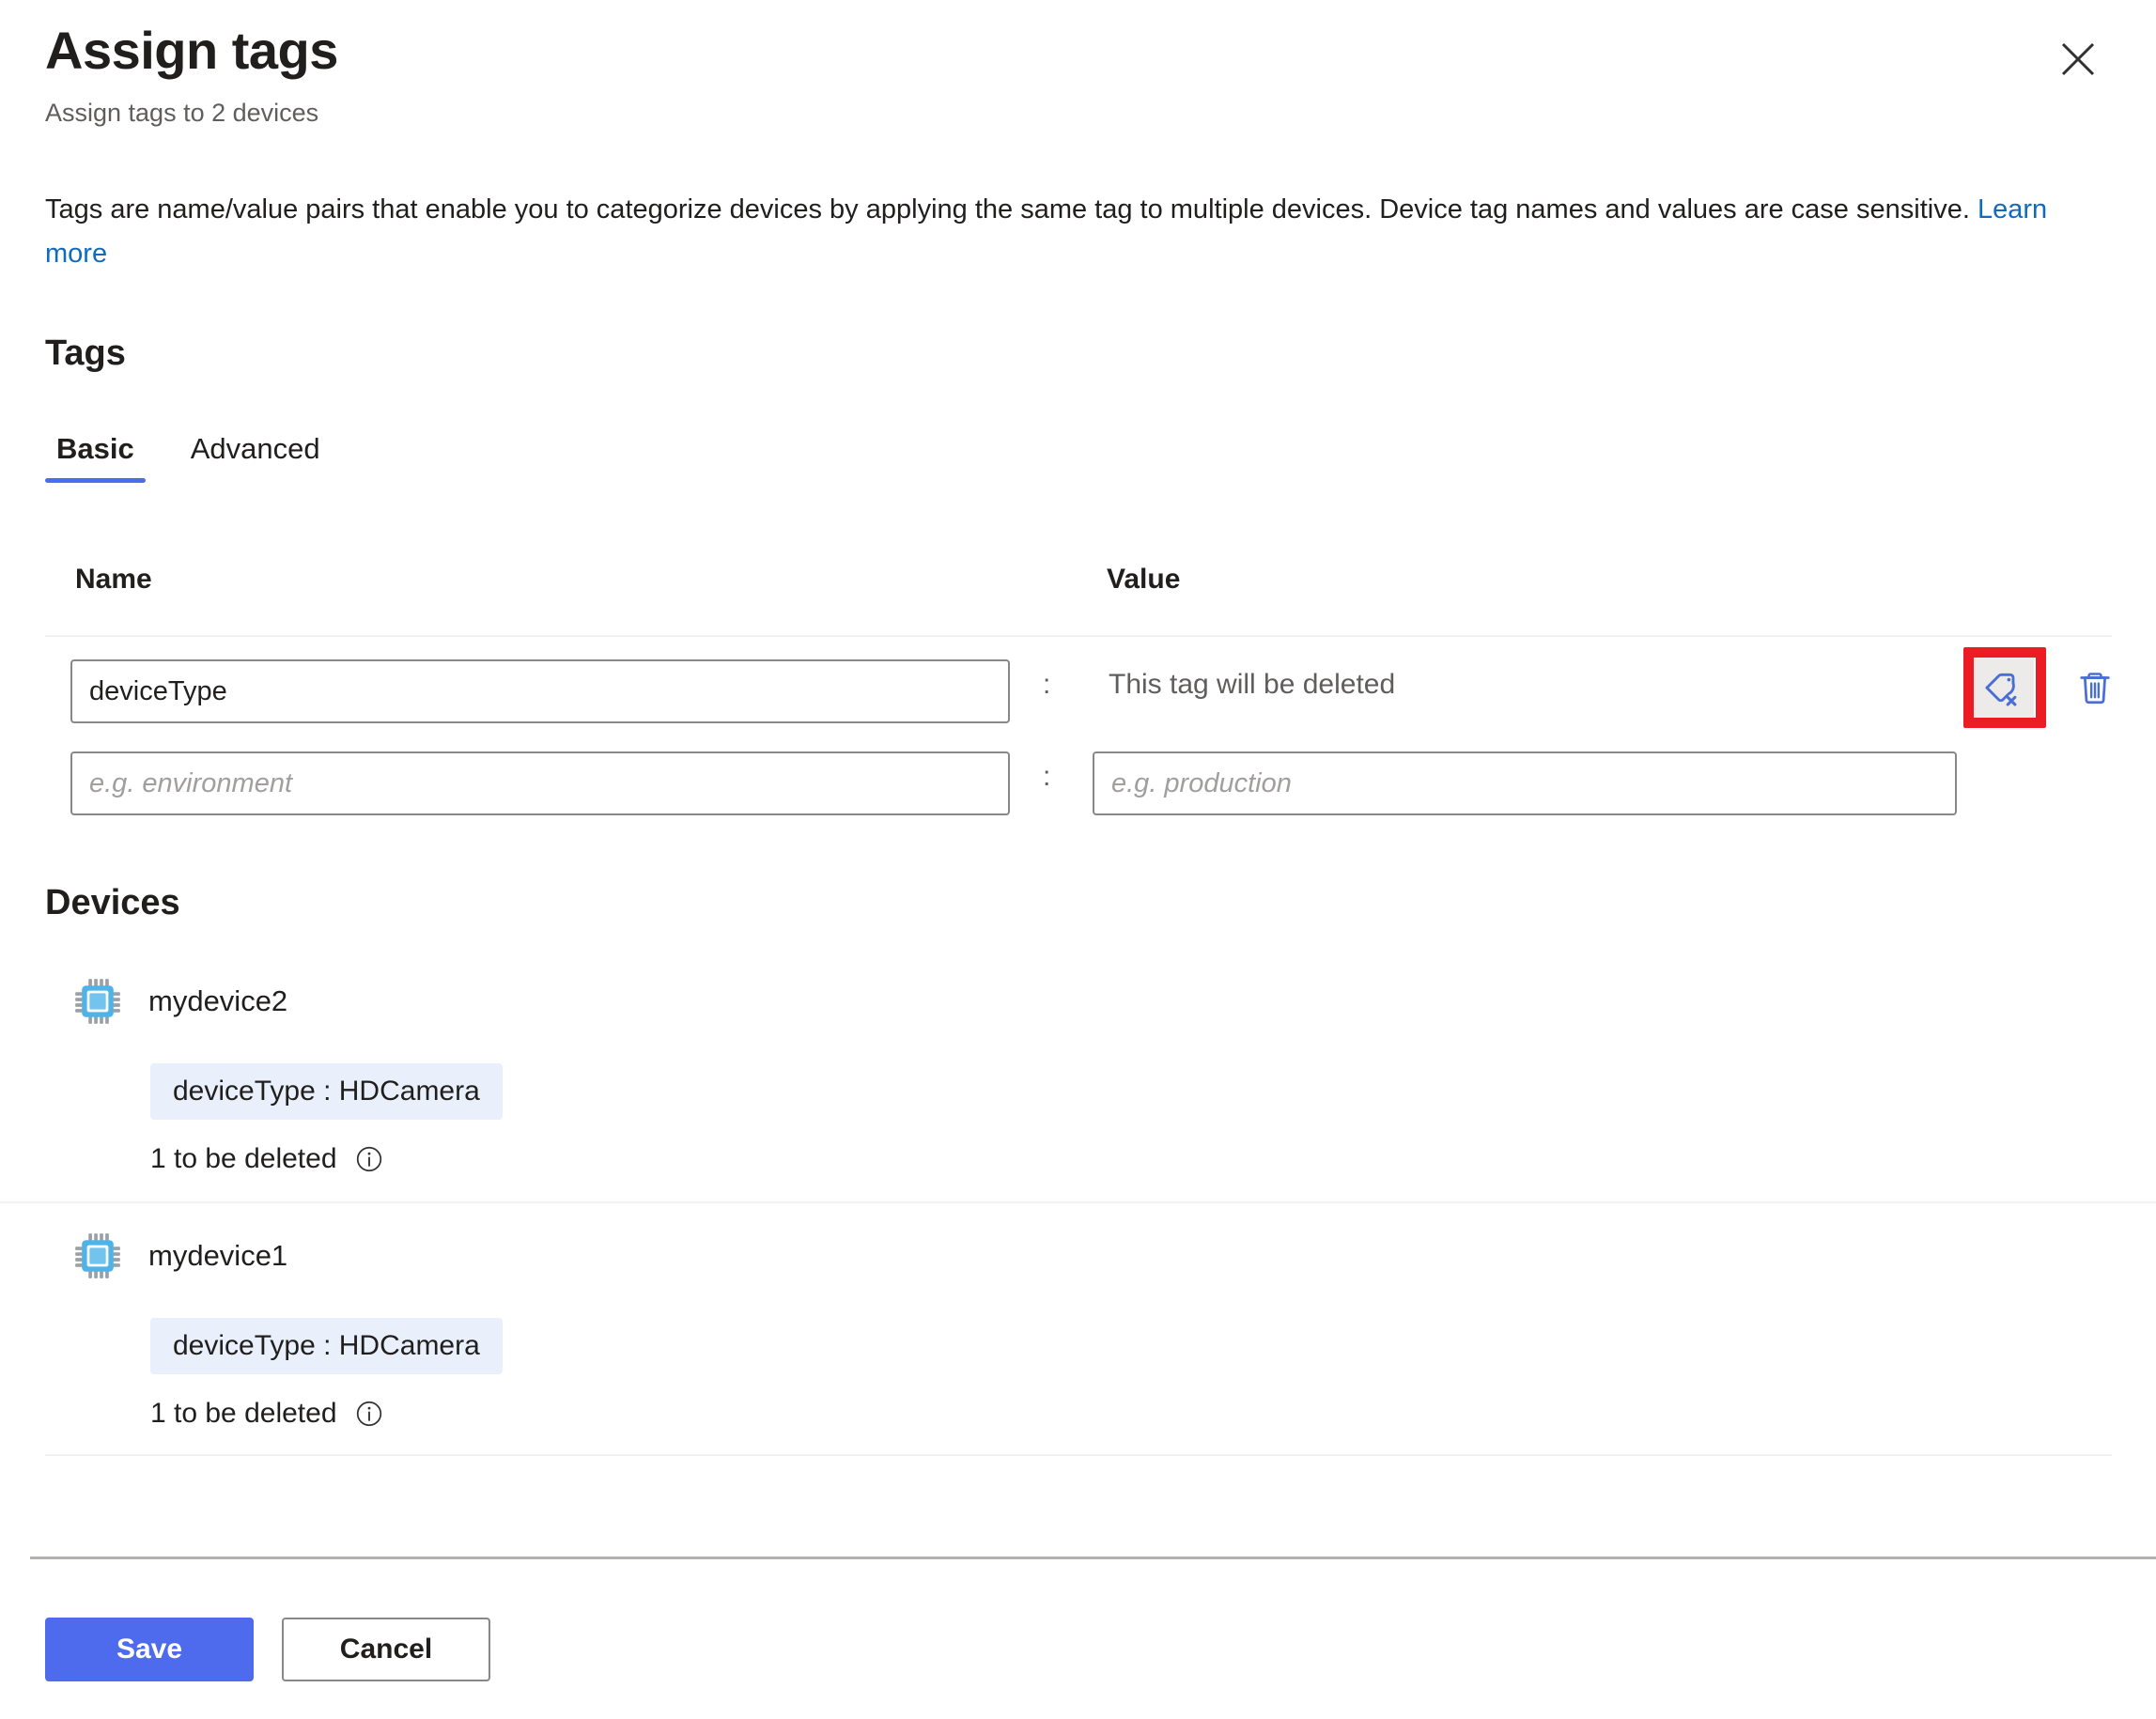  I want to click on device-header: mydevice1, so click(180, 1255).